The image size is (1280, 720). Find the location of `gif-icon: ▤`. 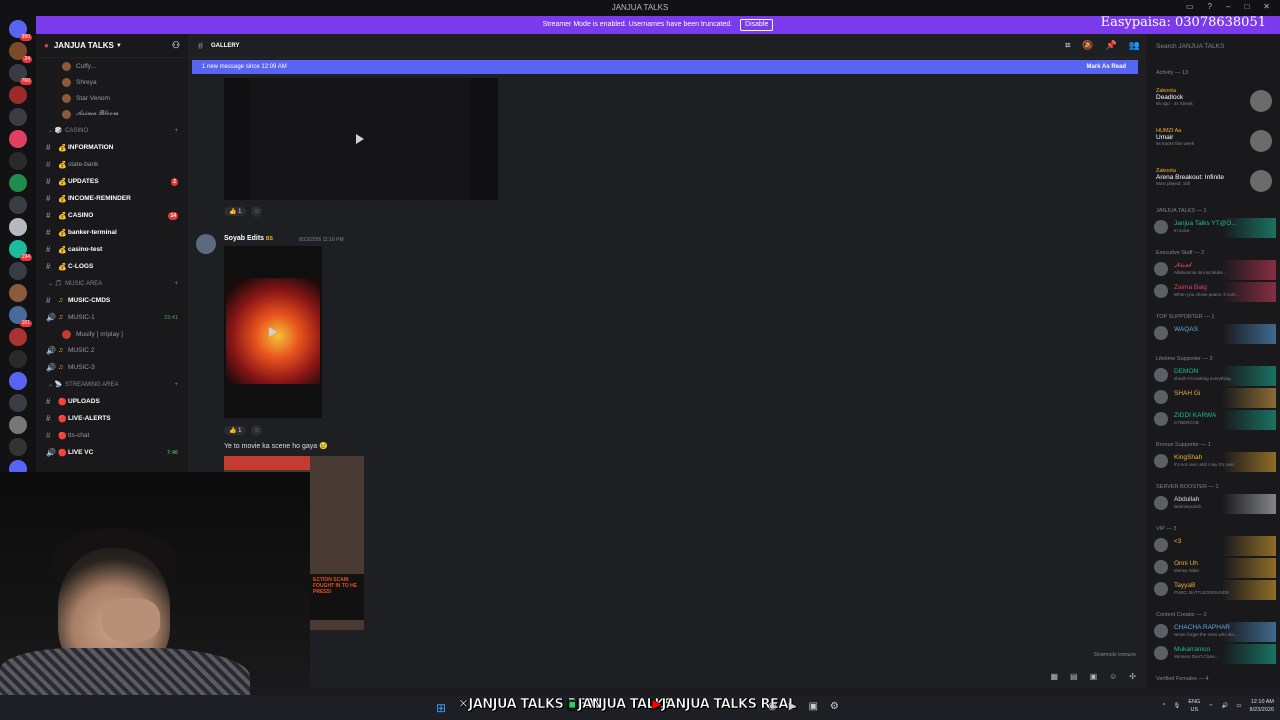

gif-icon: ▤ is located at coordinates (1074, 676).